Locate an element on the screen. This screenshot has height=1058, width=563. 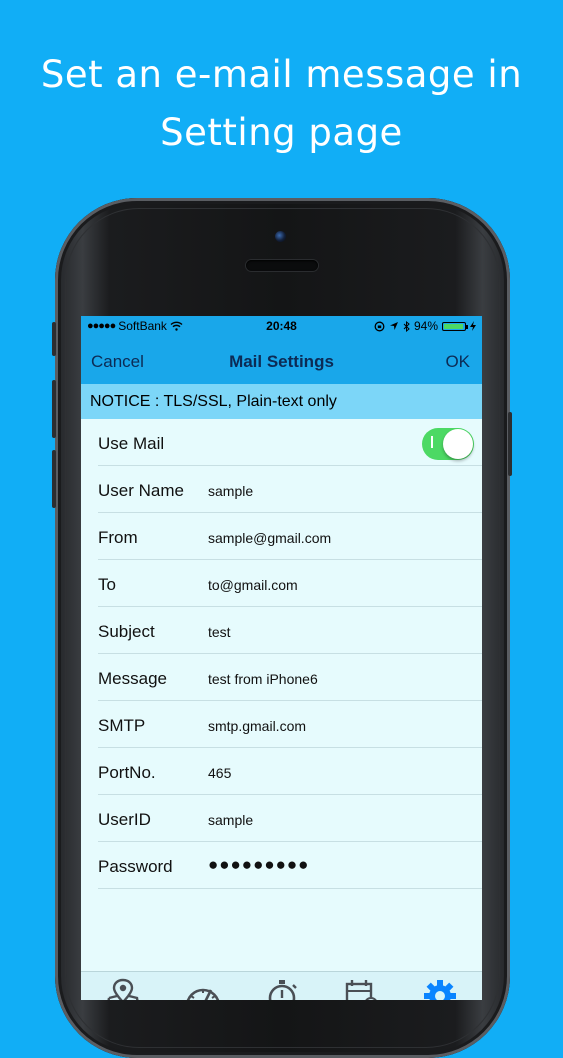
subject-field: test is located at coordinates (219, 632).